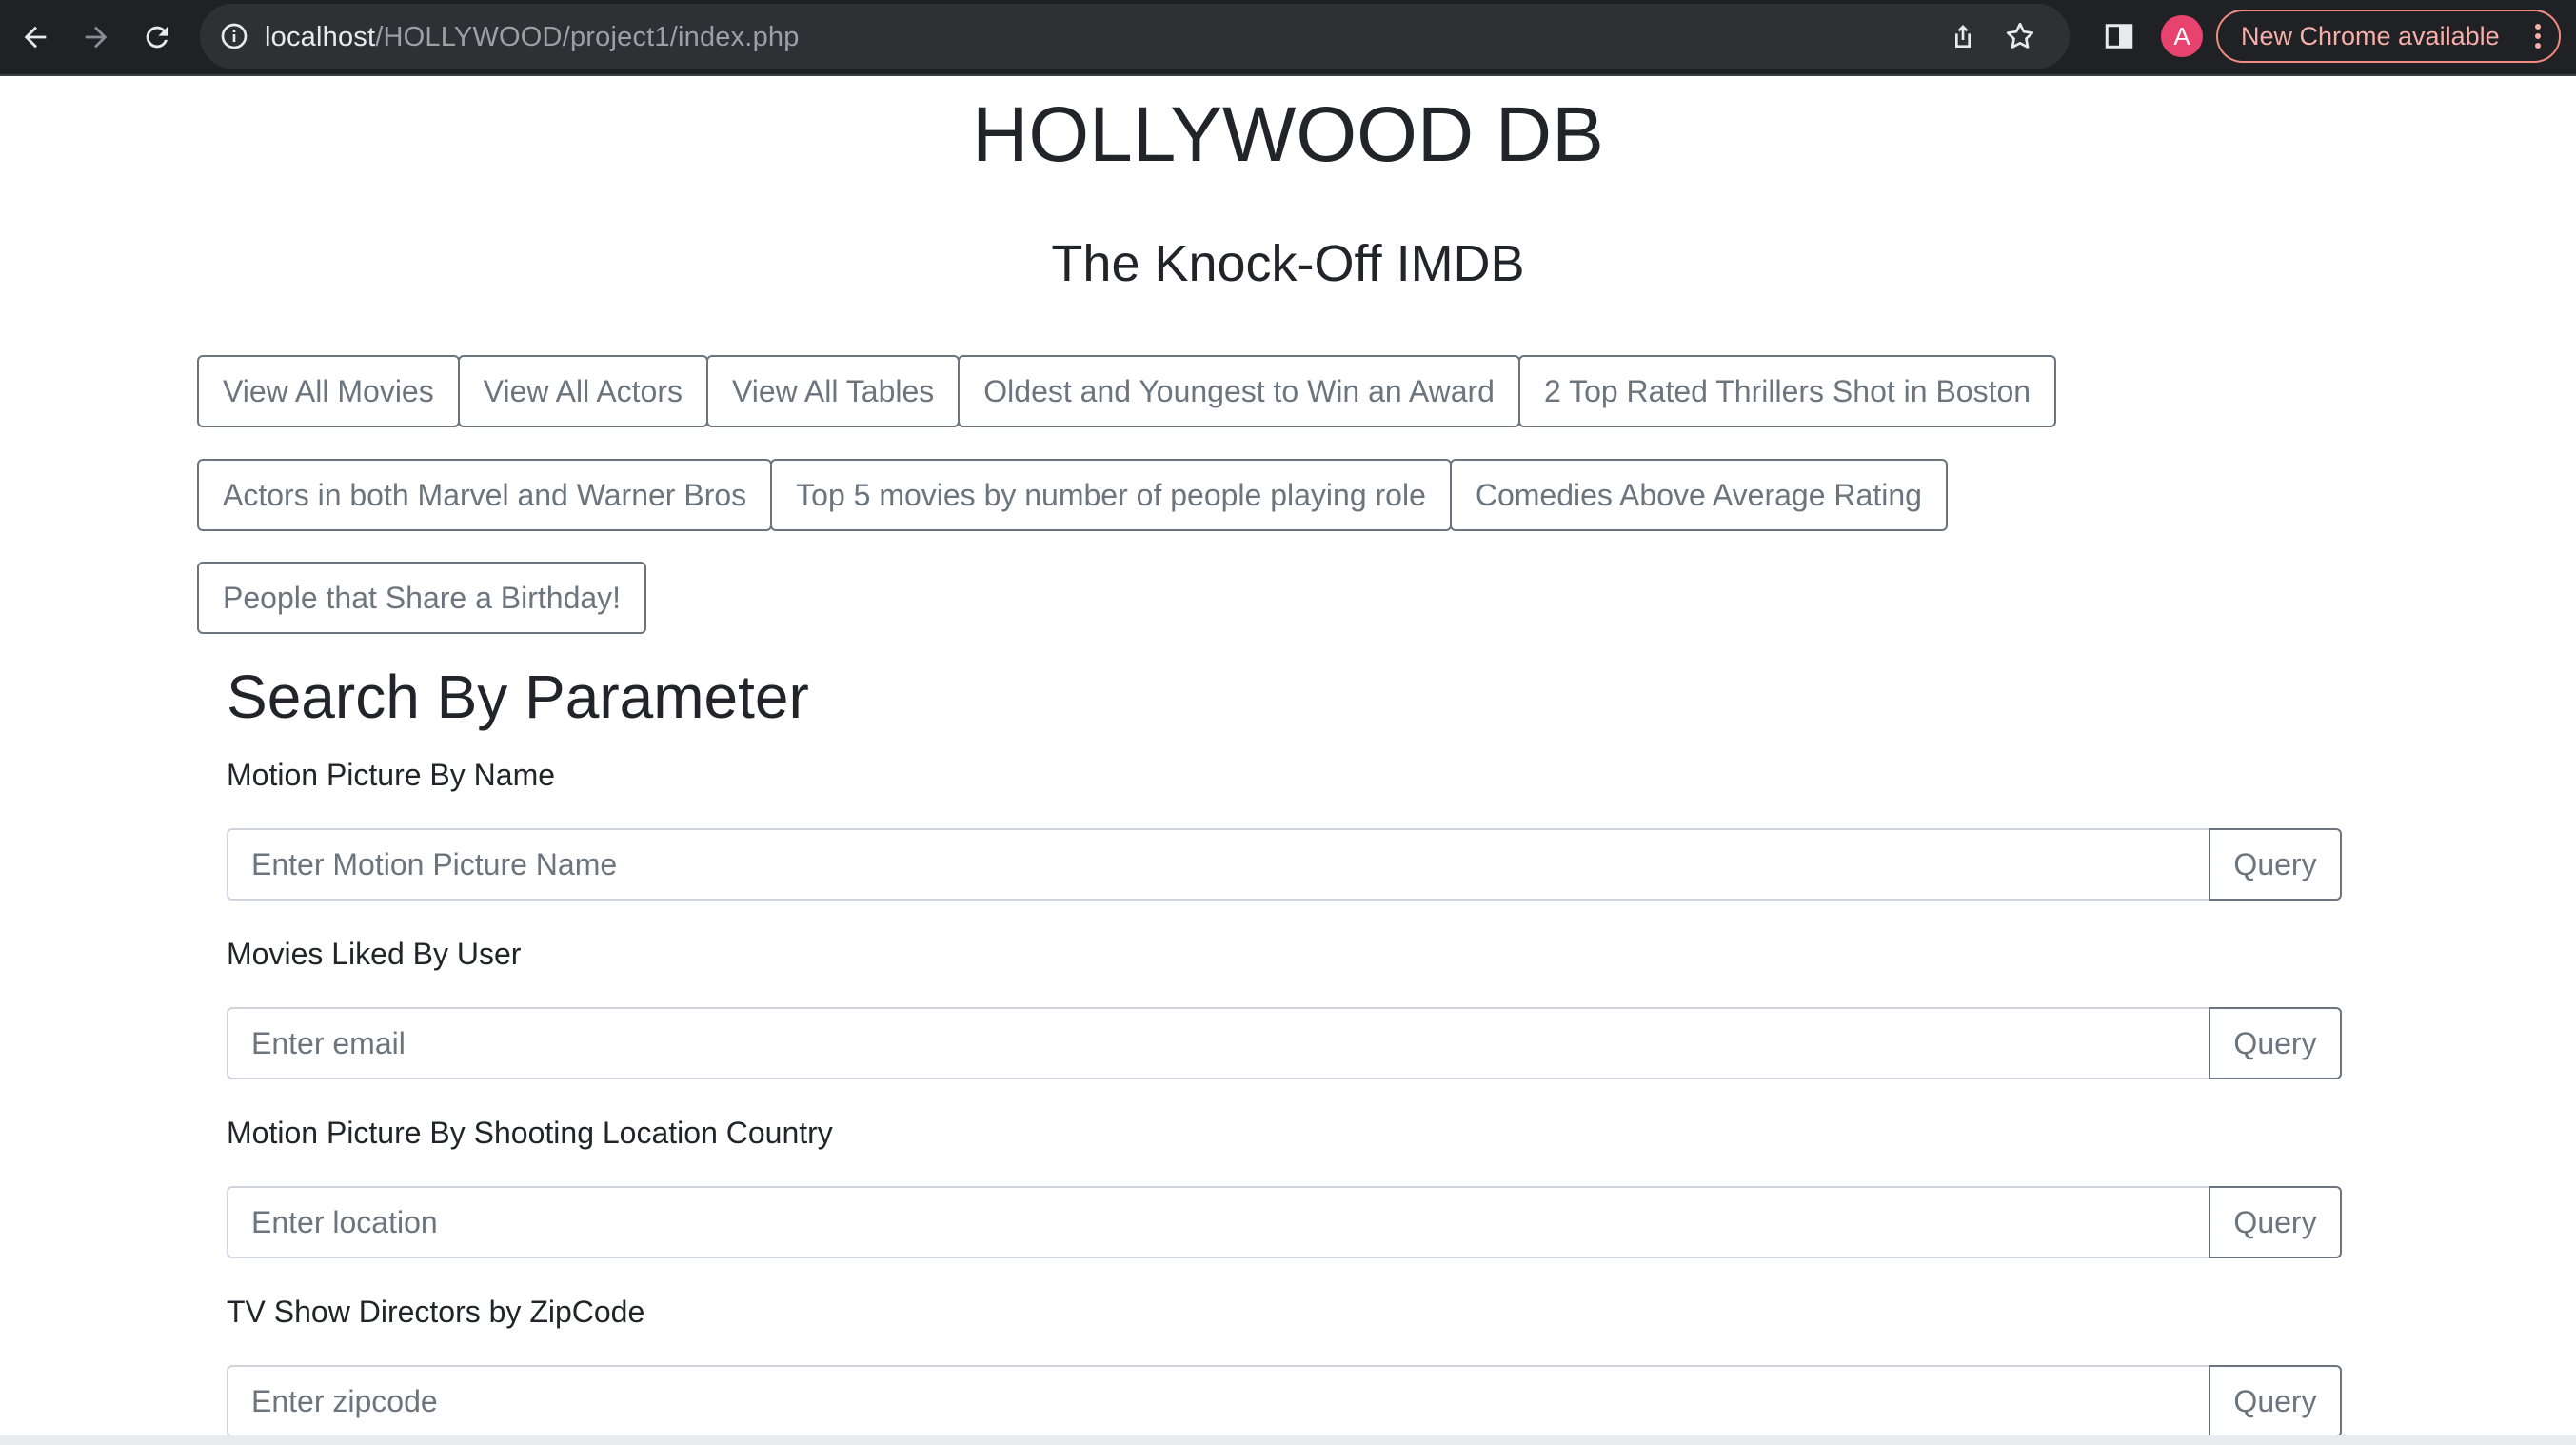 This screenshot has width=2576, height=1445. Describe the element at coordinates (1288, 134) in the screenshot. I see `page-title: HOLLYWOOD DB` at that location.